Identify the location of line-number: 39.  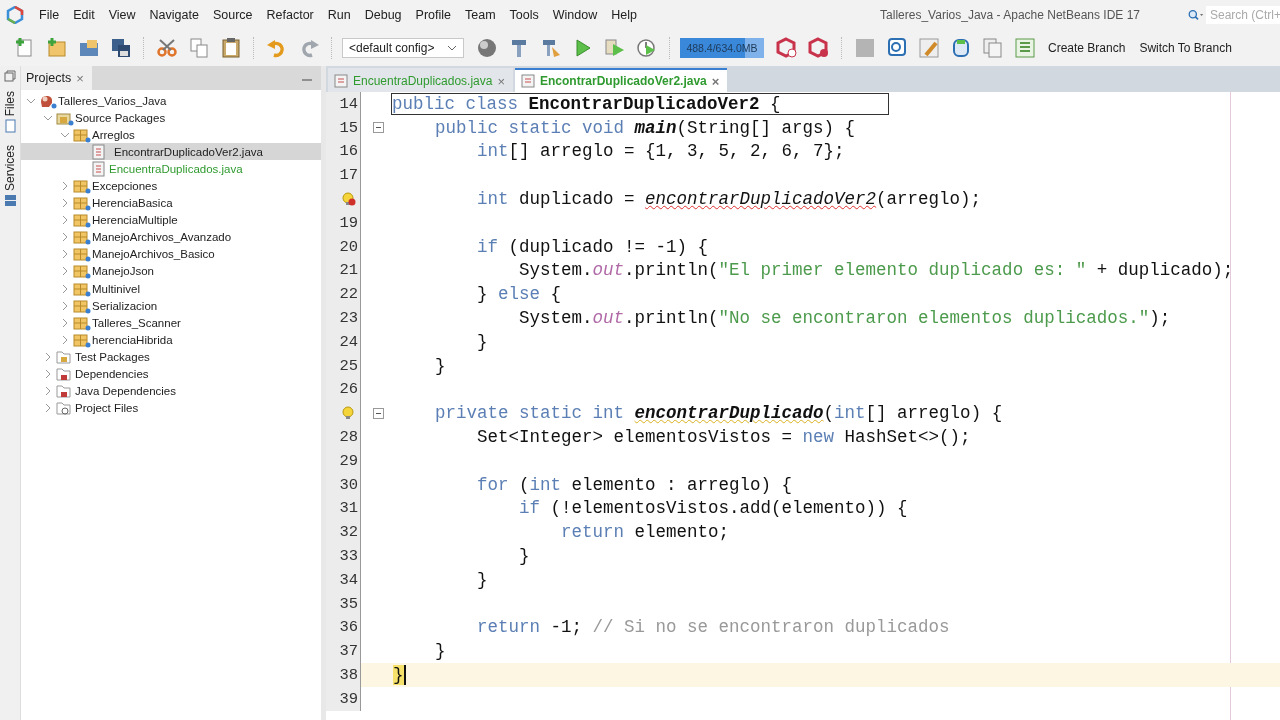
(348, 698).